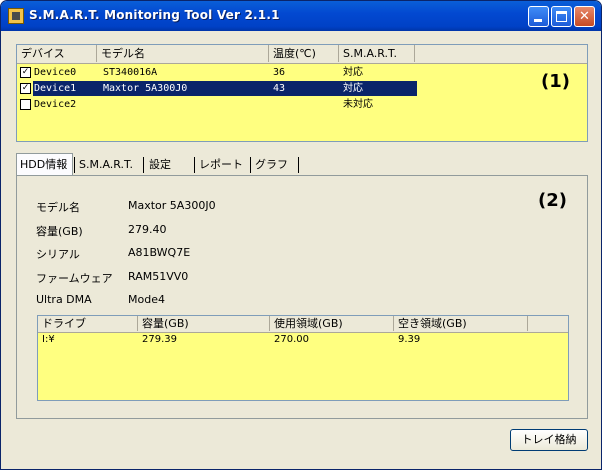 The image size is (602, 470). Describe the element at coordinates (145, 88) in the screenshot. I see `device-model: Maxtor 5A300J0` at that location.